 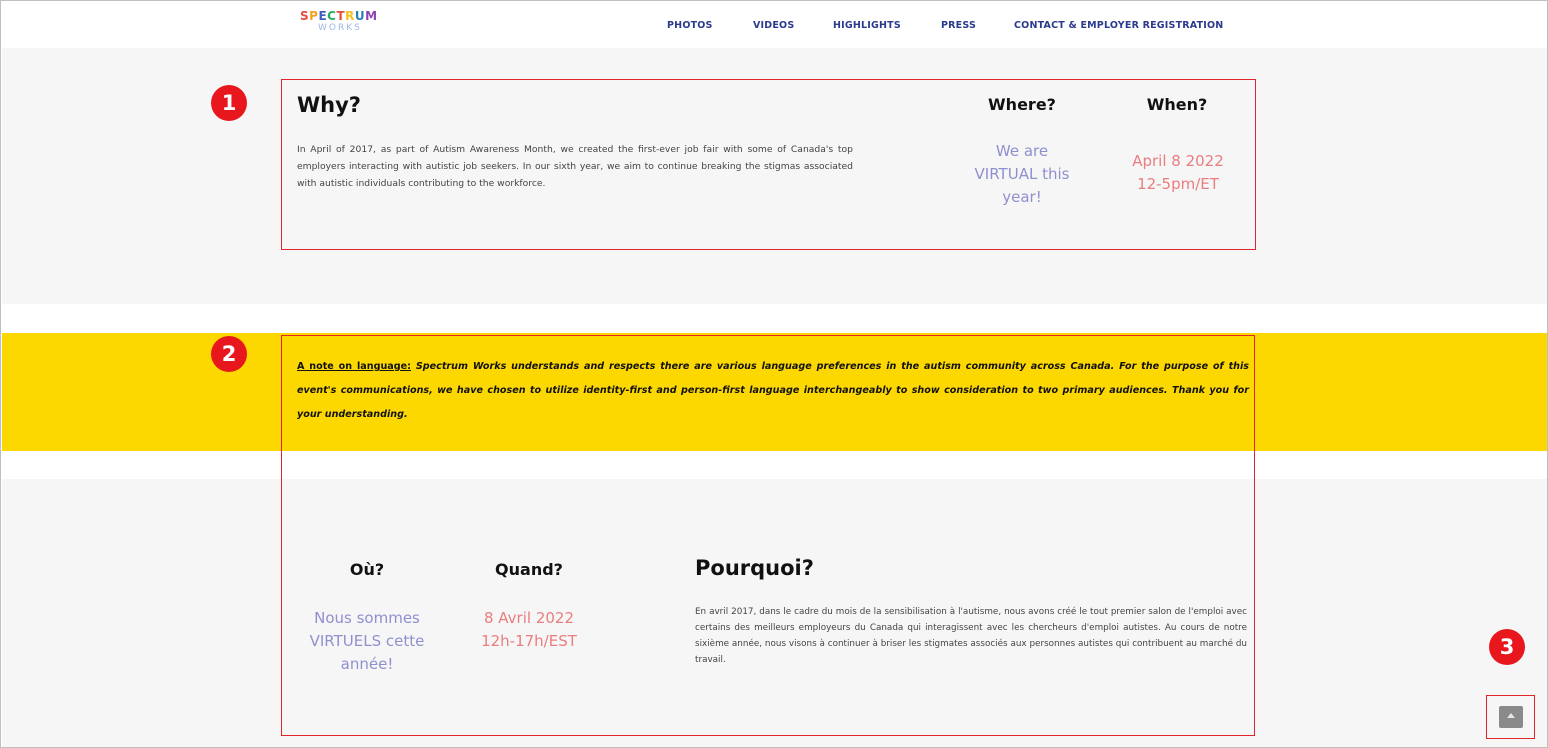 I want to click on section-spacer, so click(x=774, y=318).